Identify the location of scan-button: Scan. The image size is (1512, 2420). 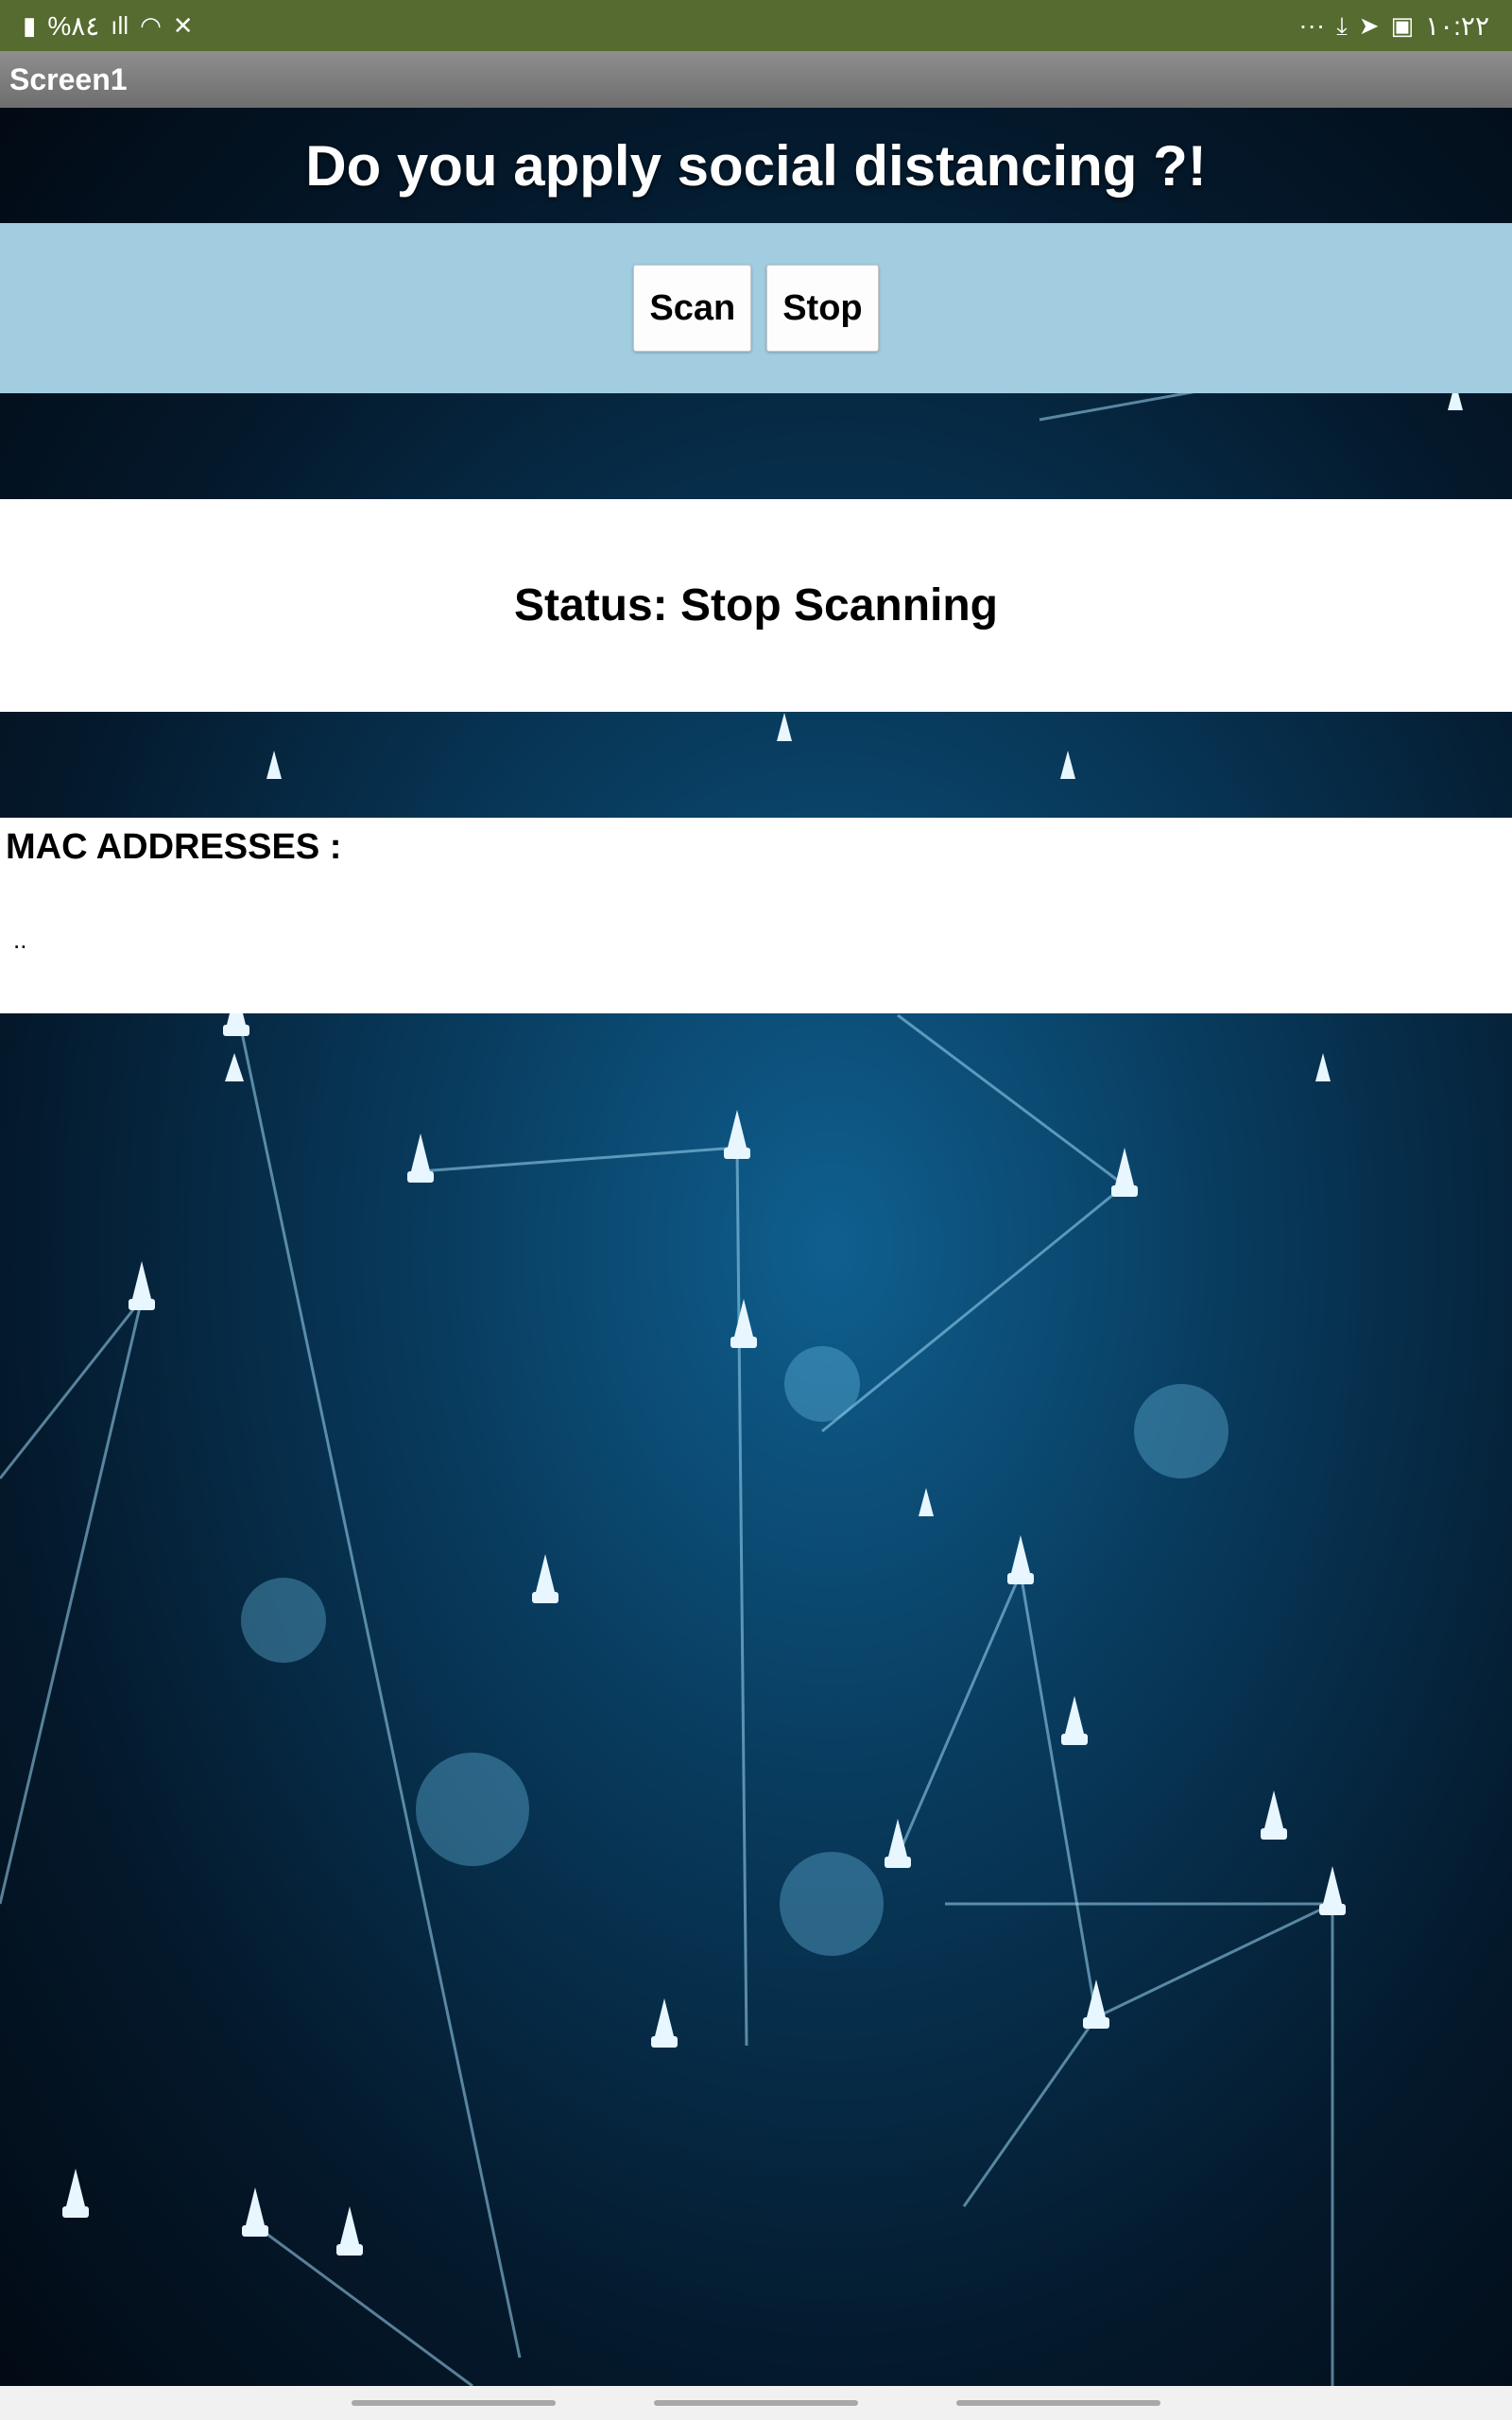
(692, 309).